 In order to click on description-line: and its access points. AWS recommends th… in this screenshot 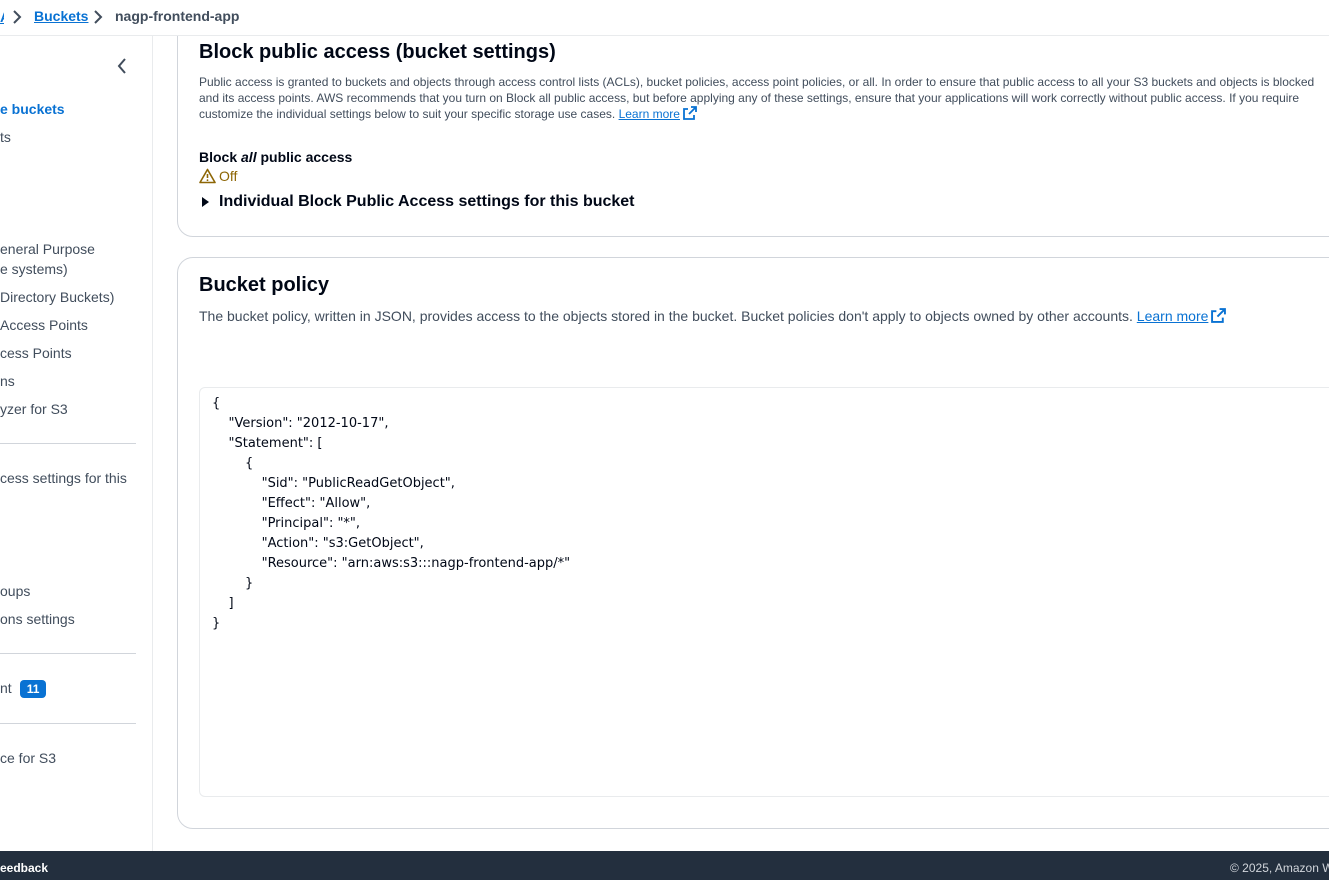, I will do `click(749, 98)`.